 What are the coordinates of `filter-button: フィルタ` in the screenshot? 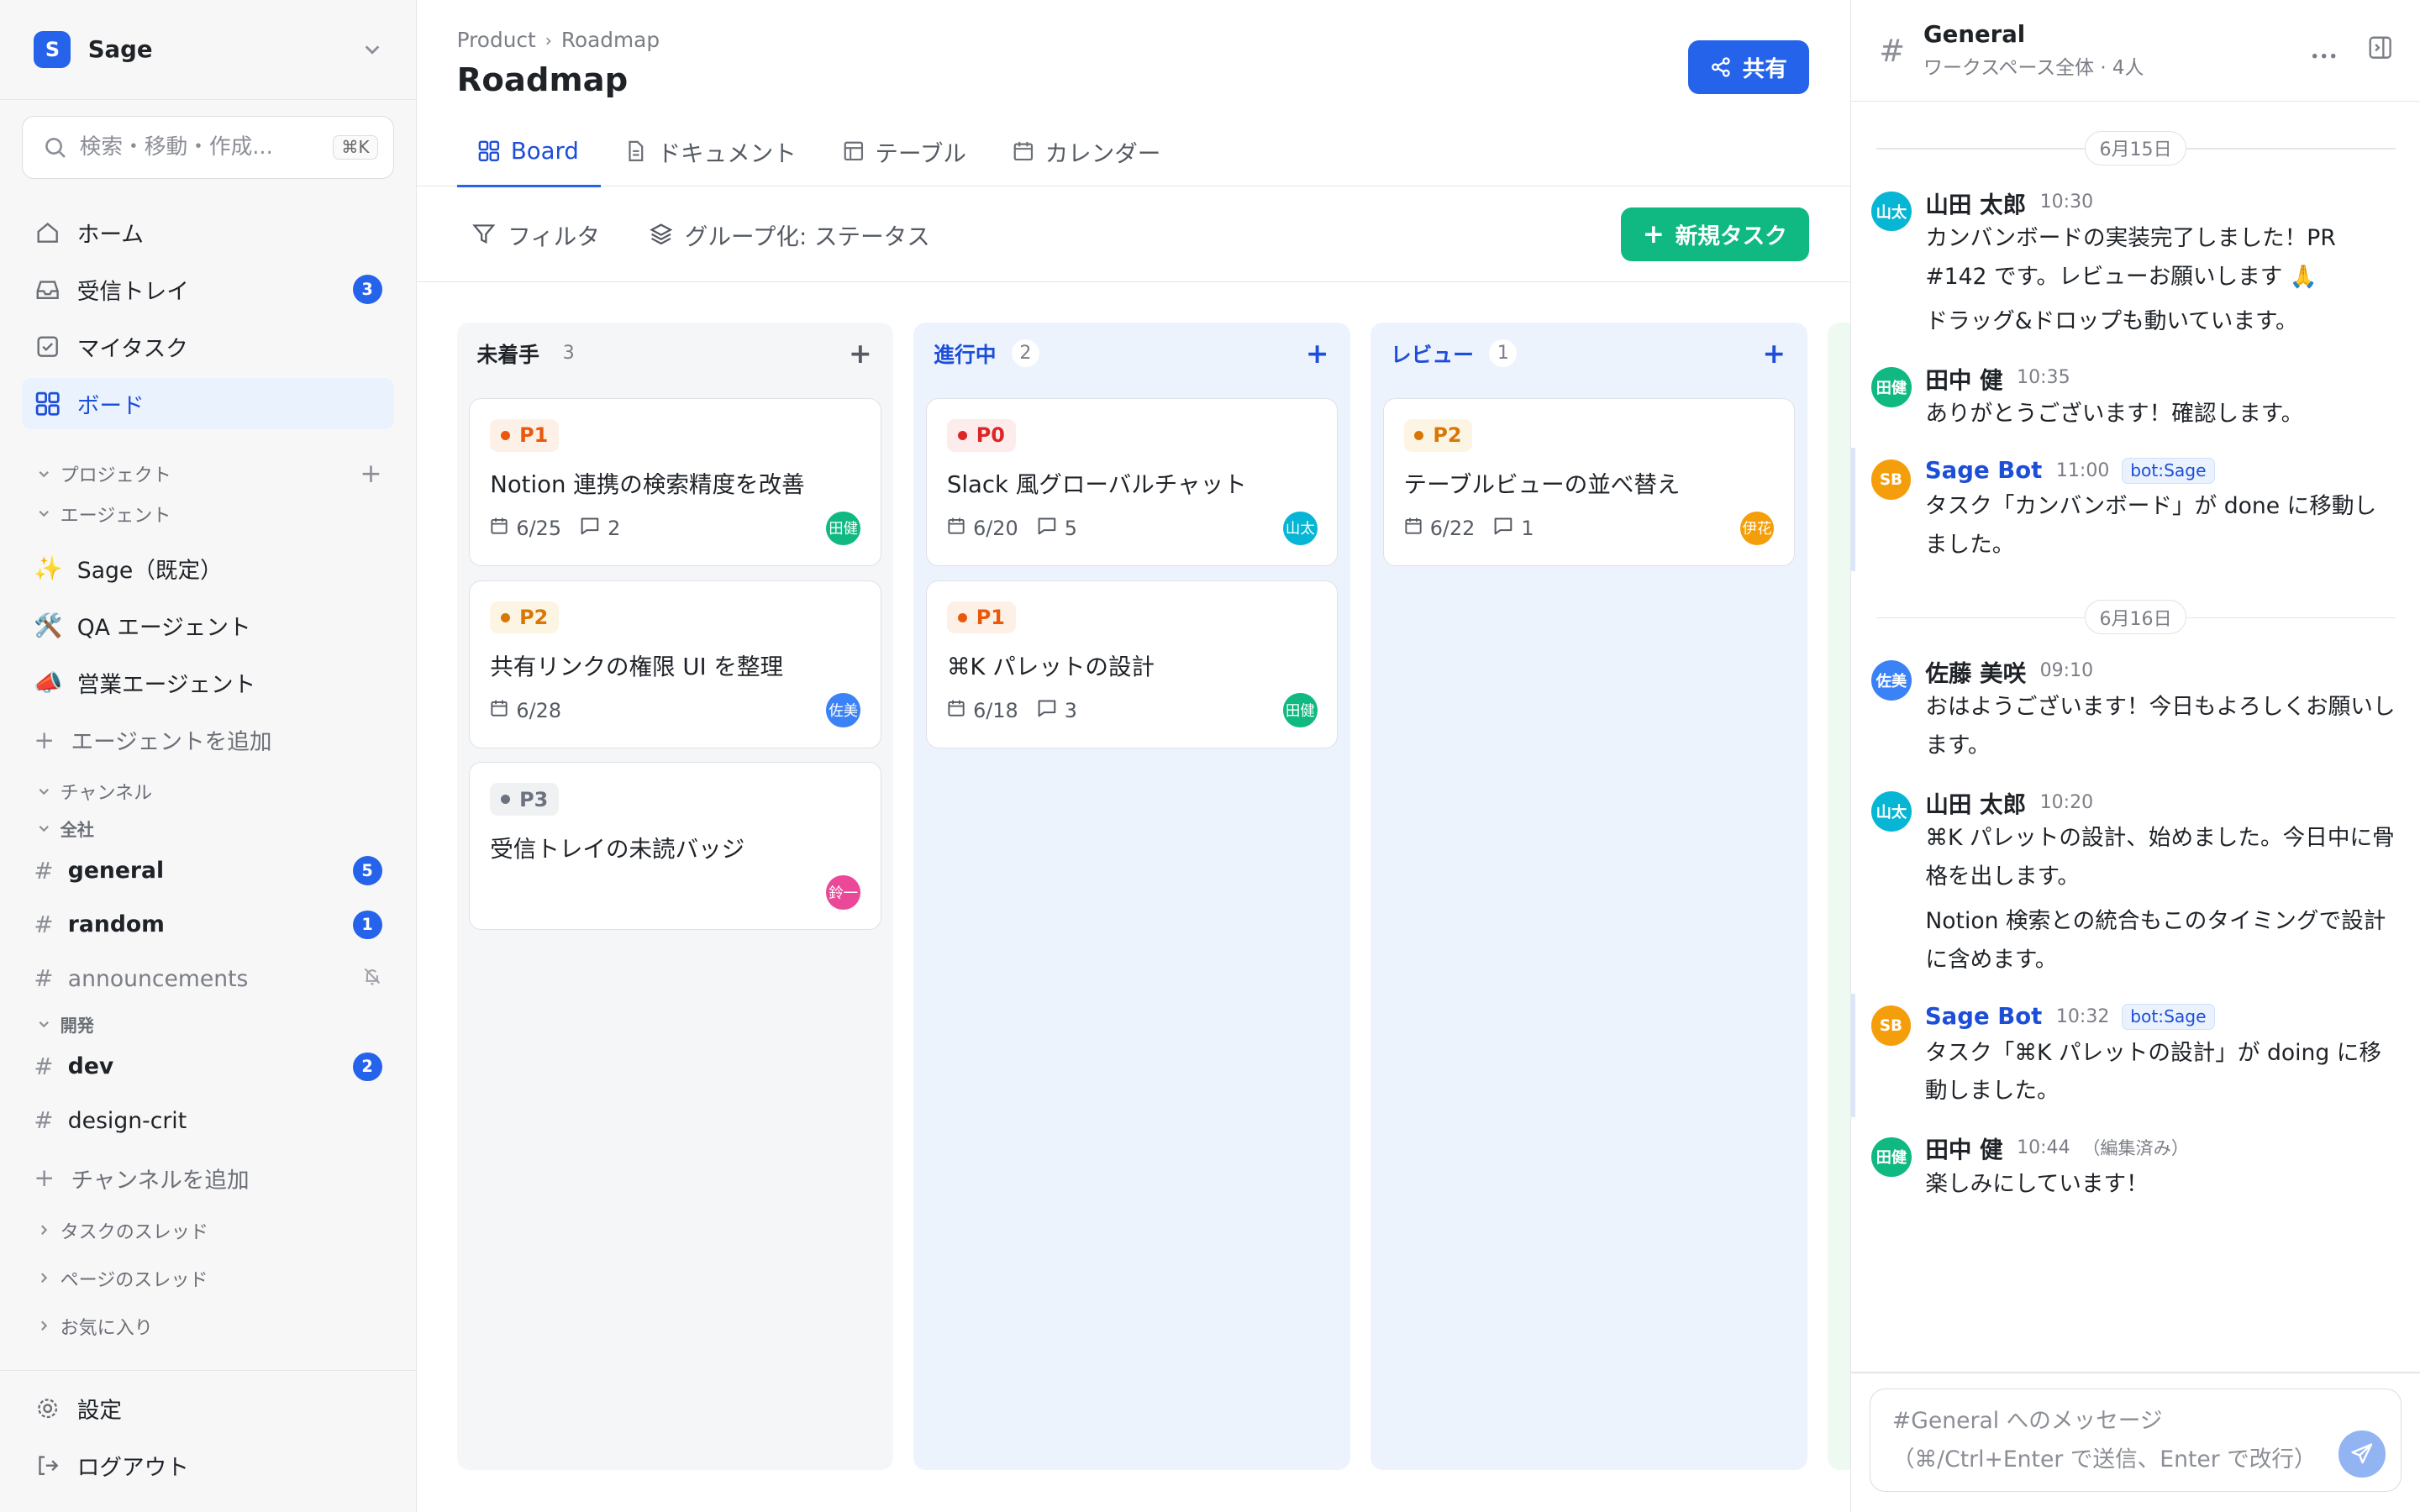 It's located at (536, 234).